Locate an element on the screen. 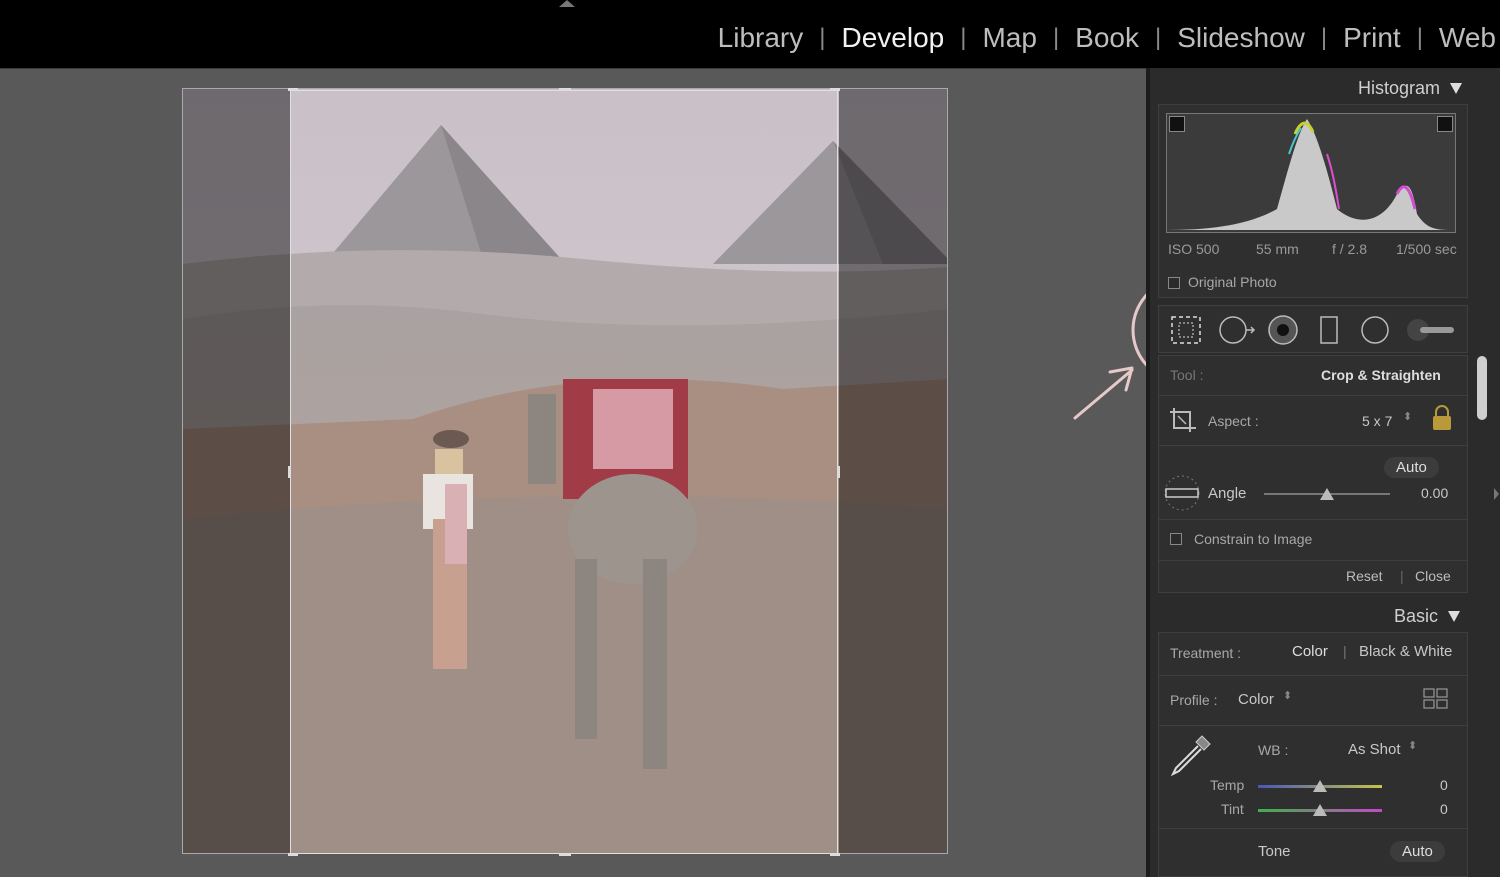 Image resolution: width=1500 pixels, height=877 pixels. treatment-color-button: Color is located at coordinates (1310, 651).